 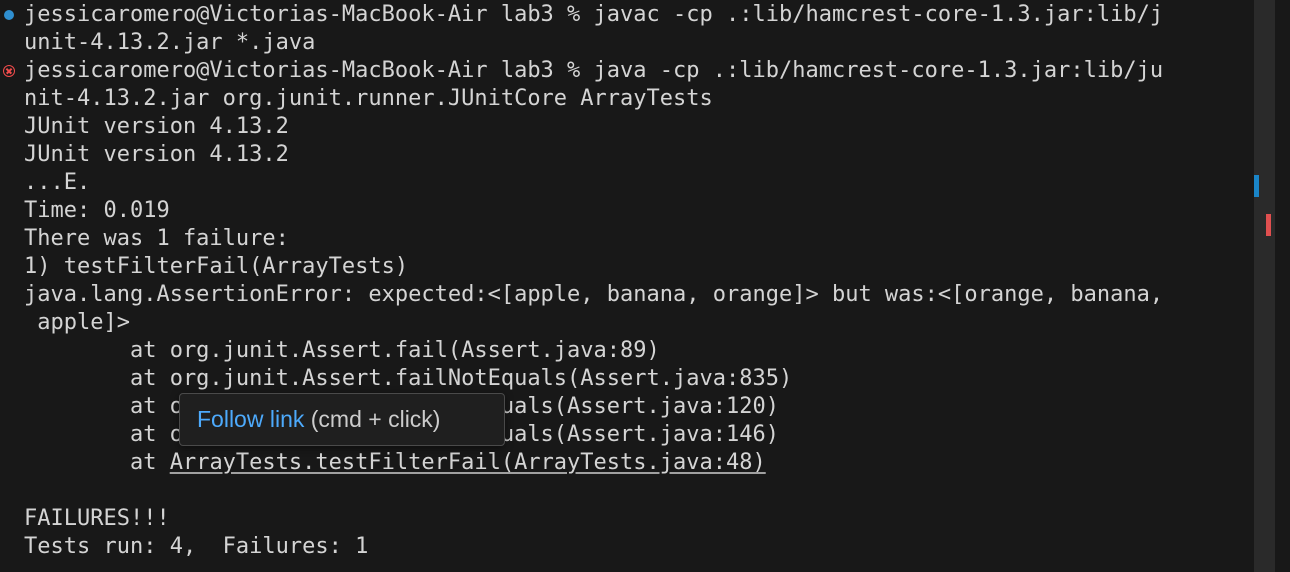 What do you see at coordinates (97, 462) in the screenshot?
I see `terminal-line-text: at` at bounding box center [97, 462].